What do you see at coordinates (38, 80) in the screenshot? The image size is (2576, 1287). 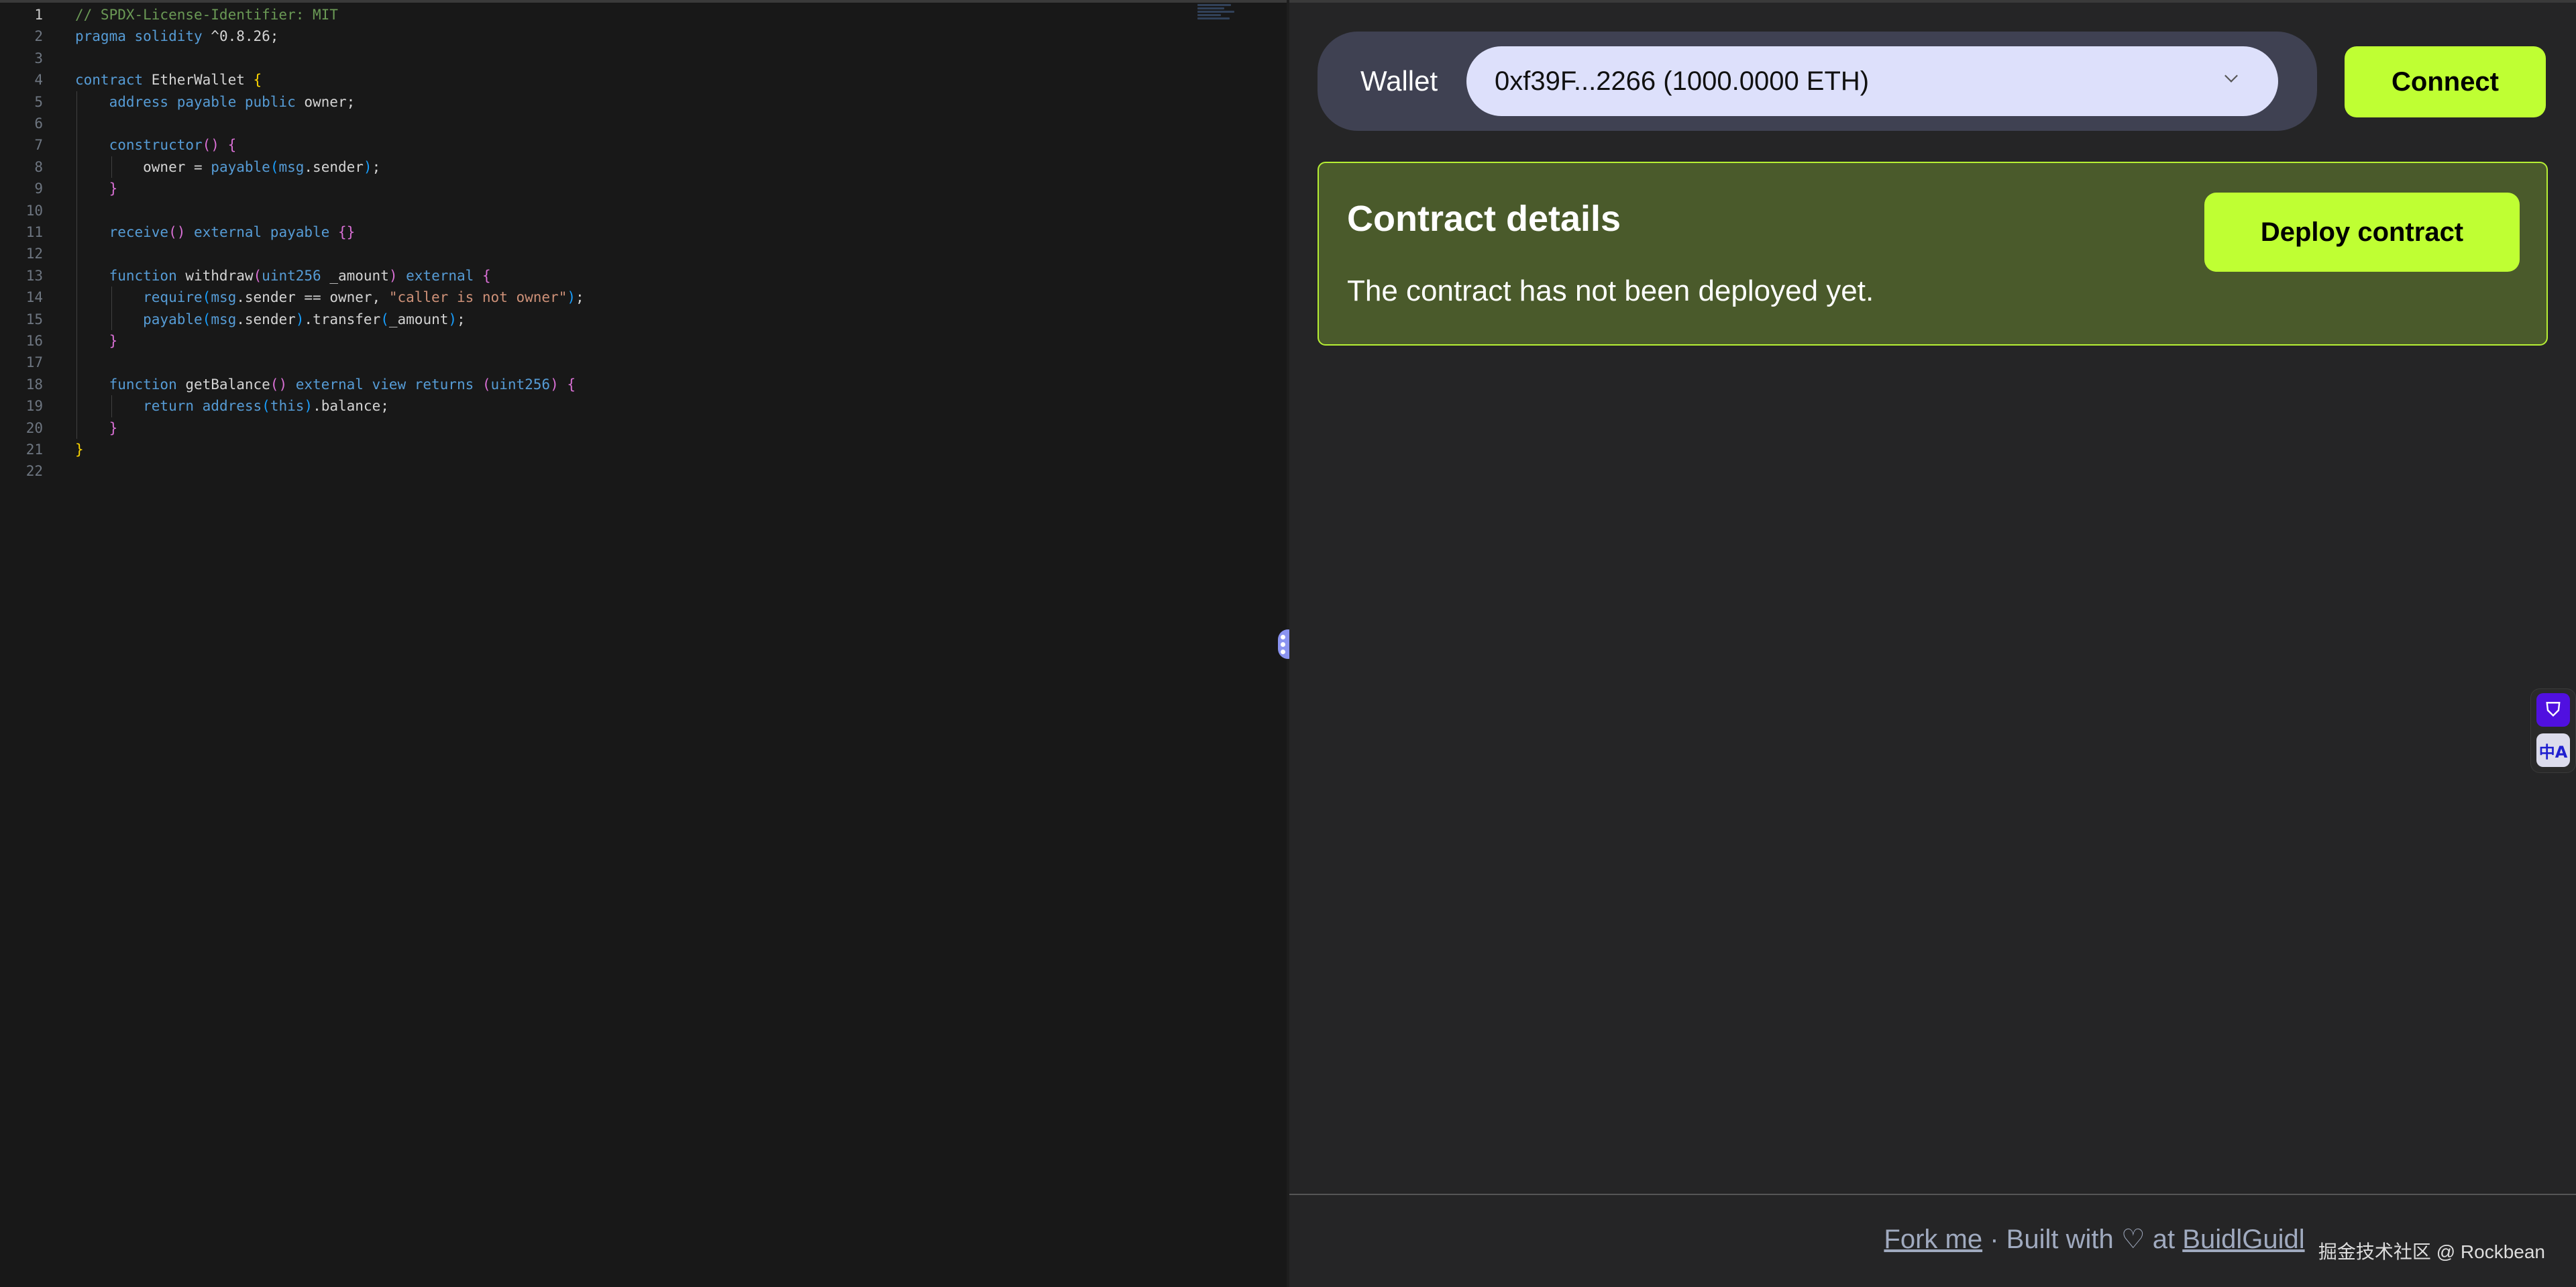 I see `line-number: 4` at bounding box center [38, 80].